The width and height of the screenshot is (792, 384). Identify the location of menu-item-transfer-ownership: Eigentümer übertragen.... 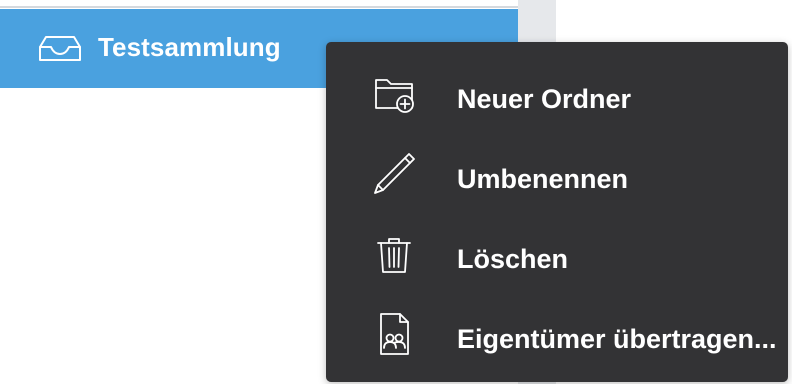
(557, 332).